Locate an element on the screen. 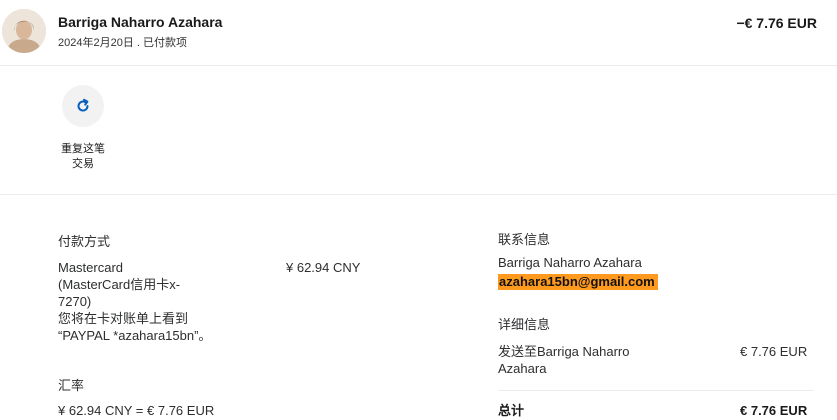 Image resolution: width=837 pixels, height=420 pixels. contact-email-row: azahara15bn@gmail.com is located at coordinates (578, 281).